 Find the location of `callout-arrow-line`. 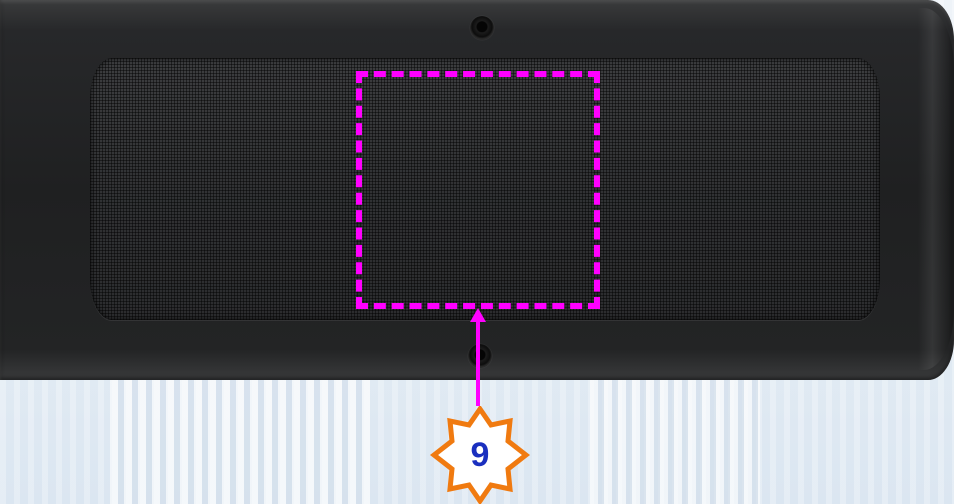

callout-arrow-line is located at coordinates (478, 362).